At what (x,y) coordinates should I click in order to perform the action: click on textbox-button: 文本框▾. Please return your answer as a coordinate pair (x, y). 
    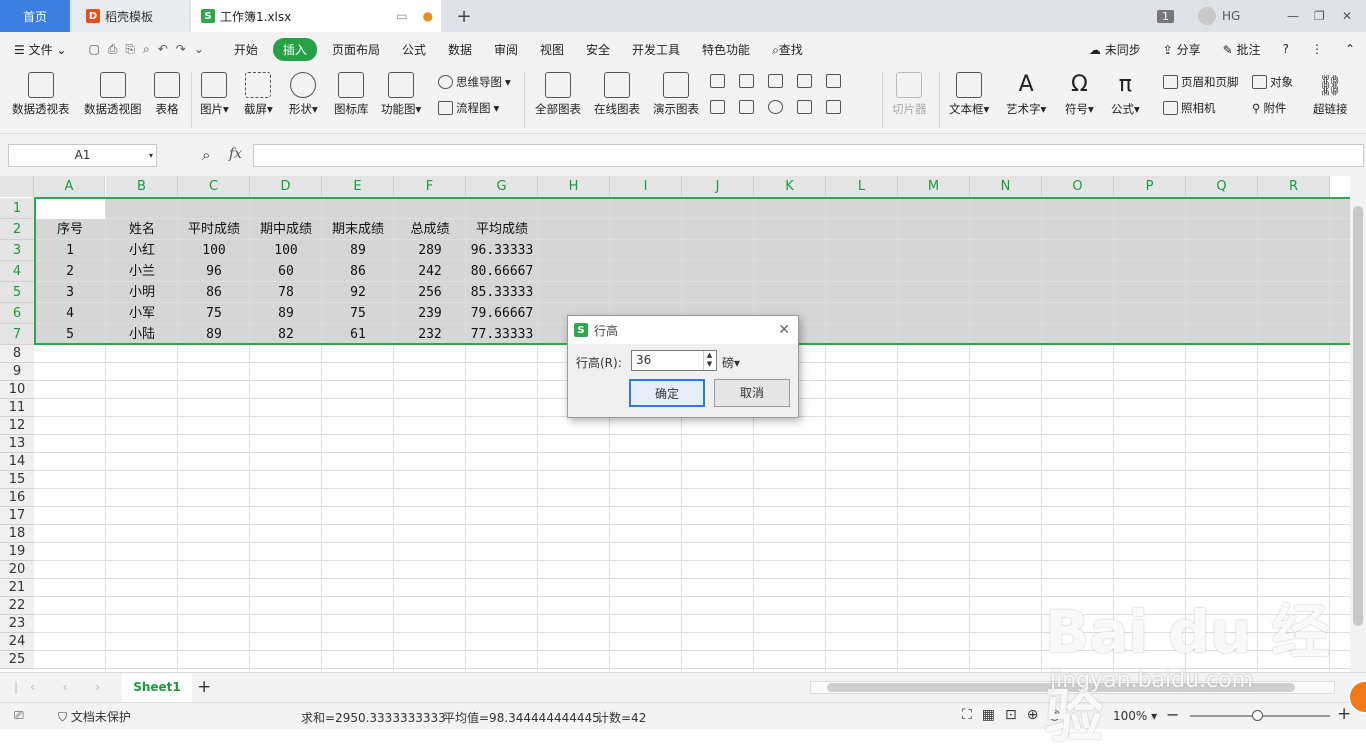
    Looking at the image, I should click on (969, 94).